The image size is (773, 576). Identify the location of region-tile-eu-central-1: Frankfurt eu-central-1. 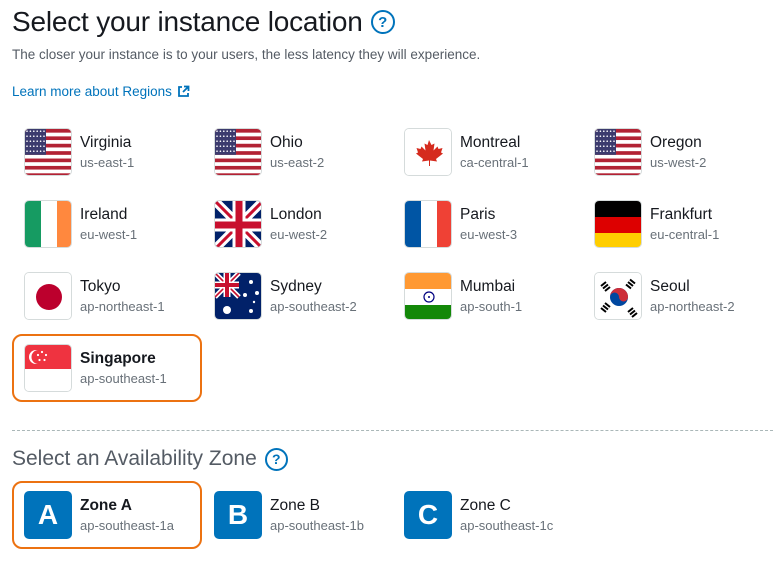
(677, 224).